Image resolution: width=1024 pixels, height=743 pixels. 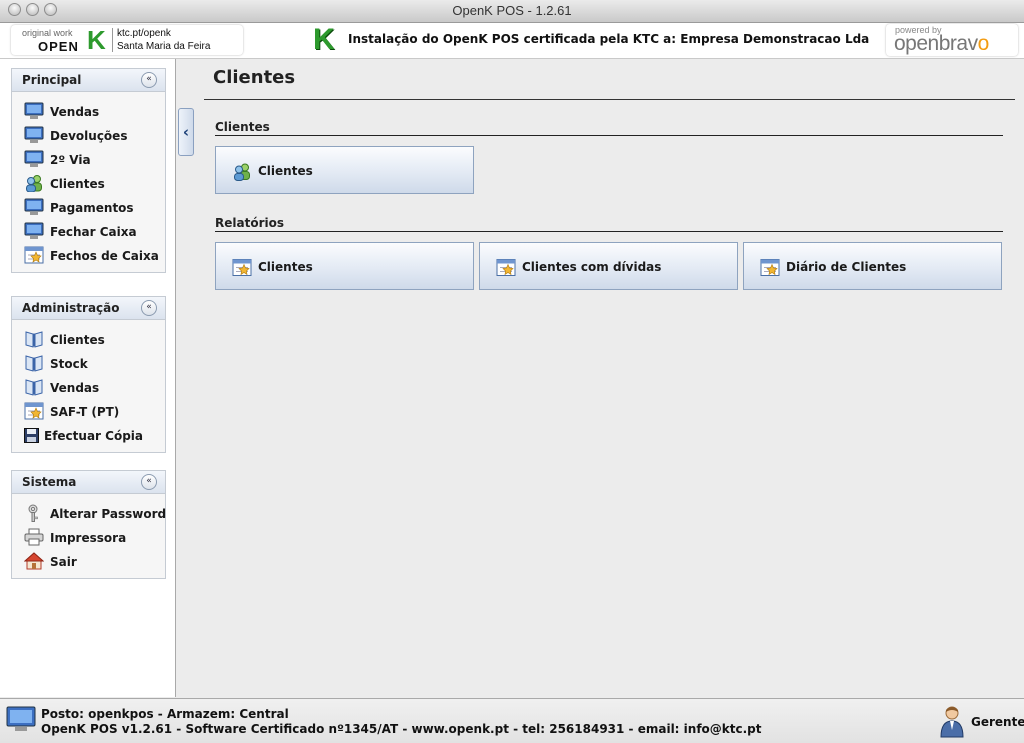 I want to click on sidebar-item-label: Alterar Password, so click(x=108, y=514).